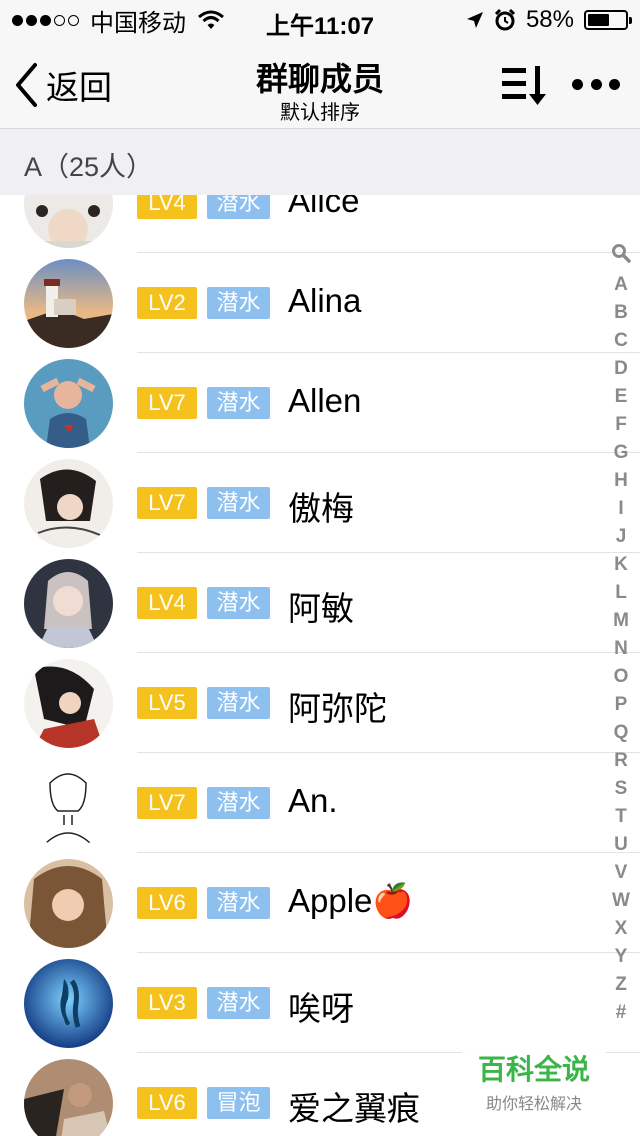  I want to click on member-name: Allen, so click(325, 400).